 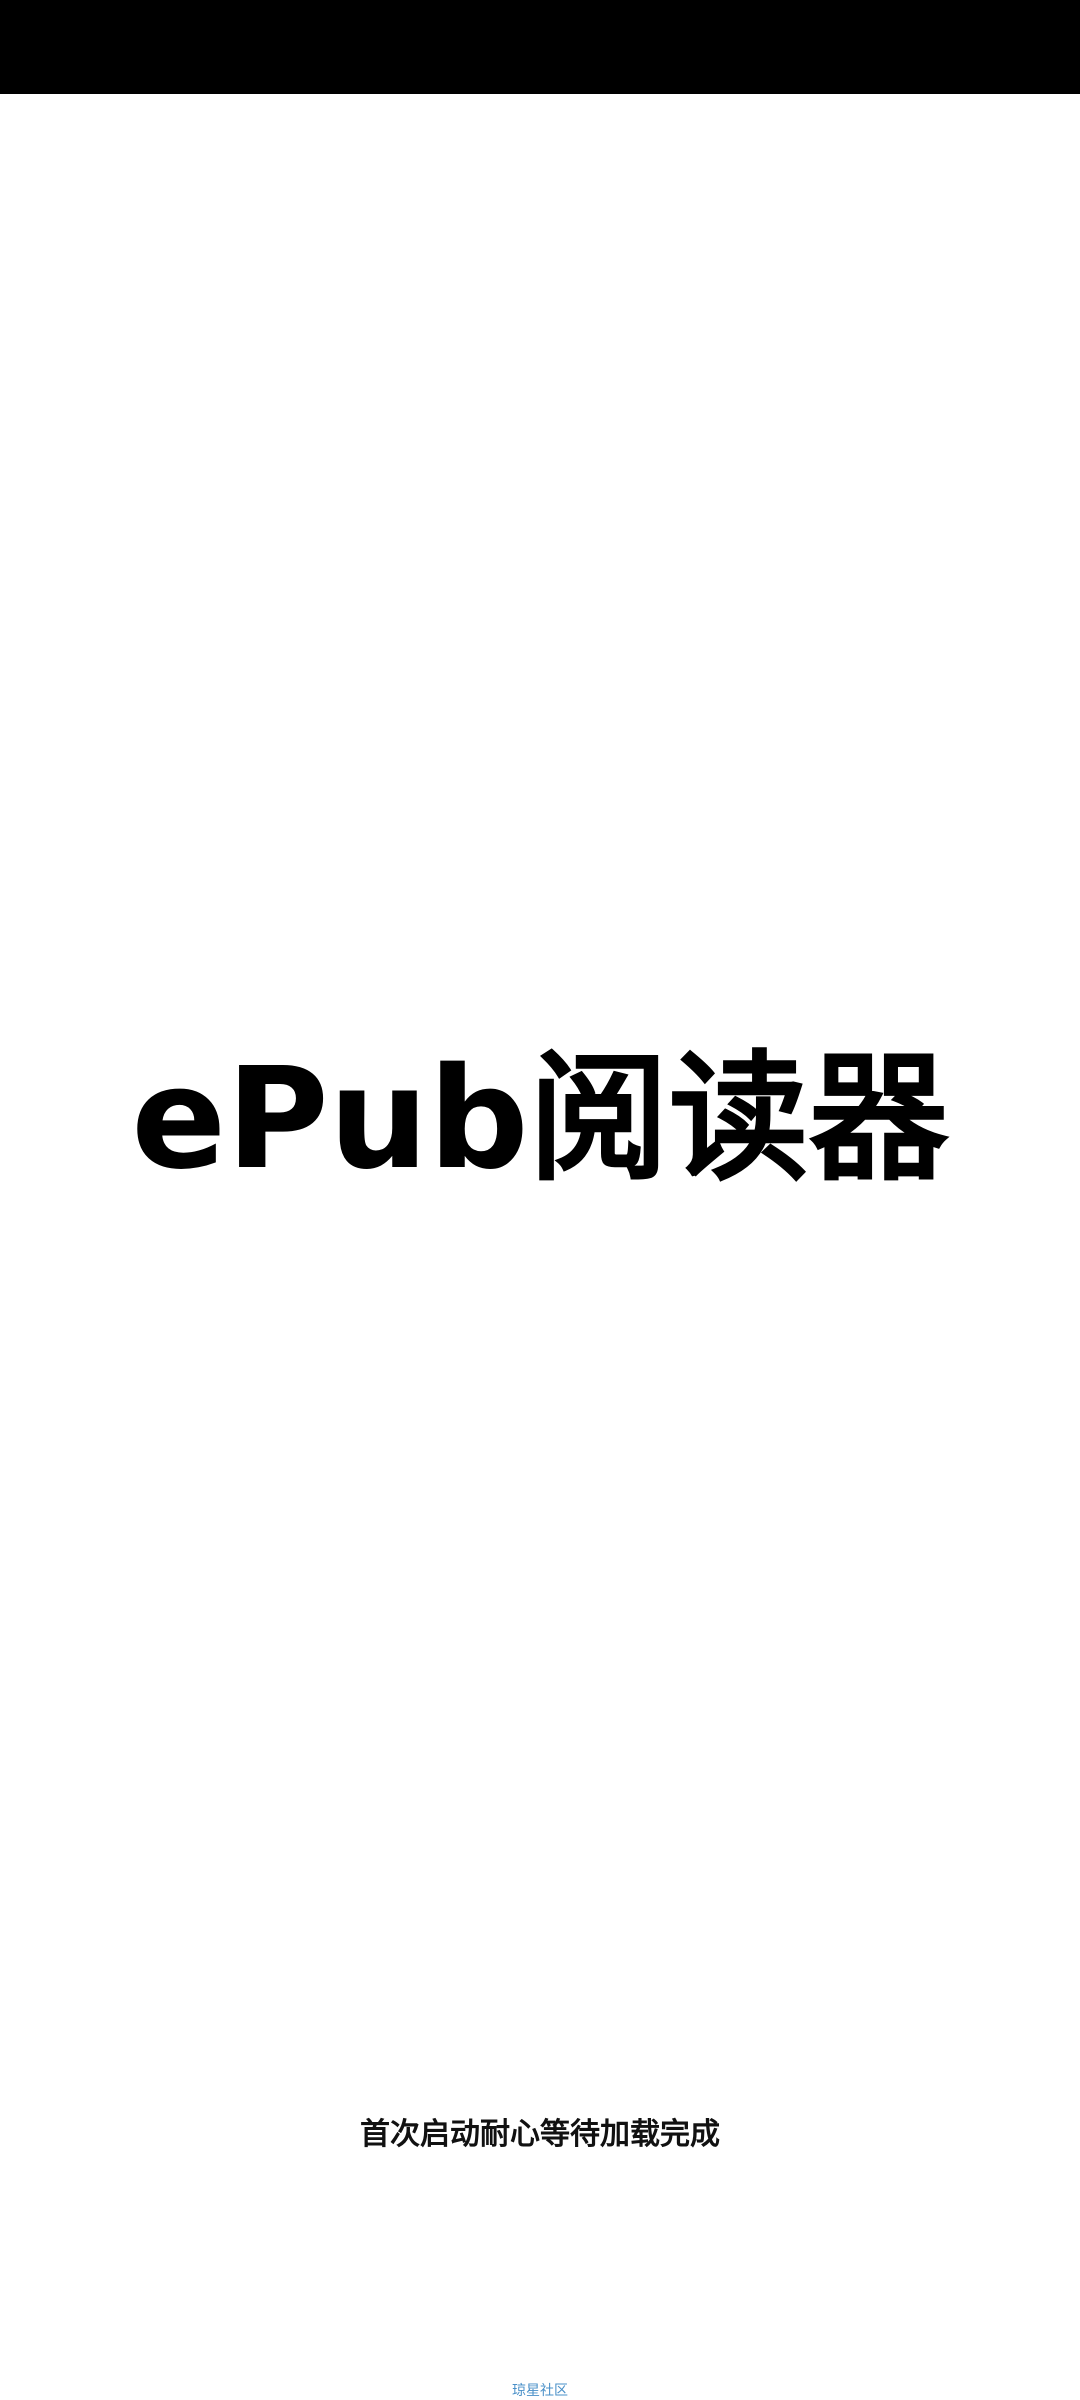 I want to click on status-bar, so click(x=540, y=47).